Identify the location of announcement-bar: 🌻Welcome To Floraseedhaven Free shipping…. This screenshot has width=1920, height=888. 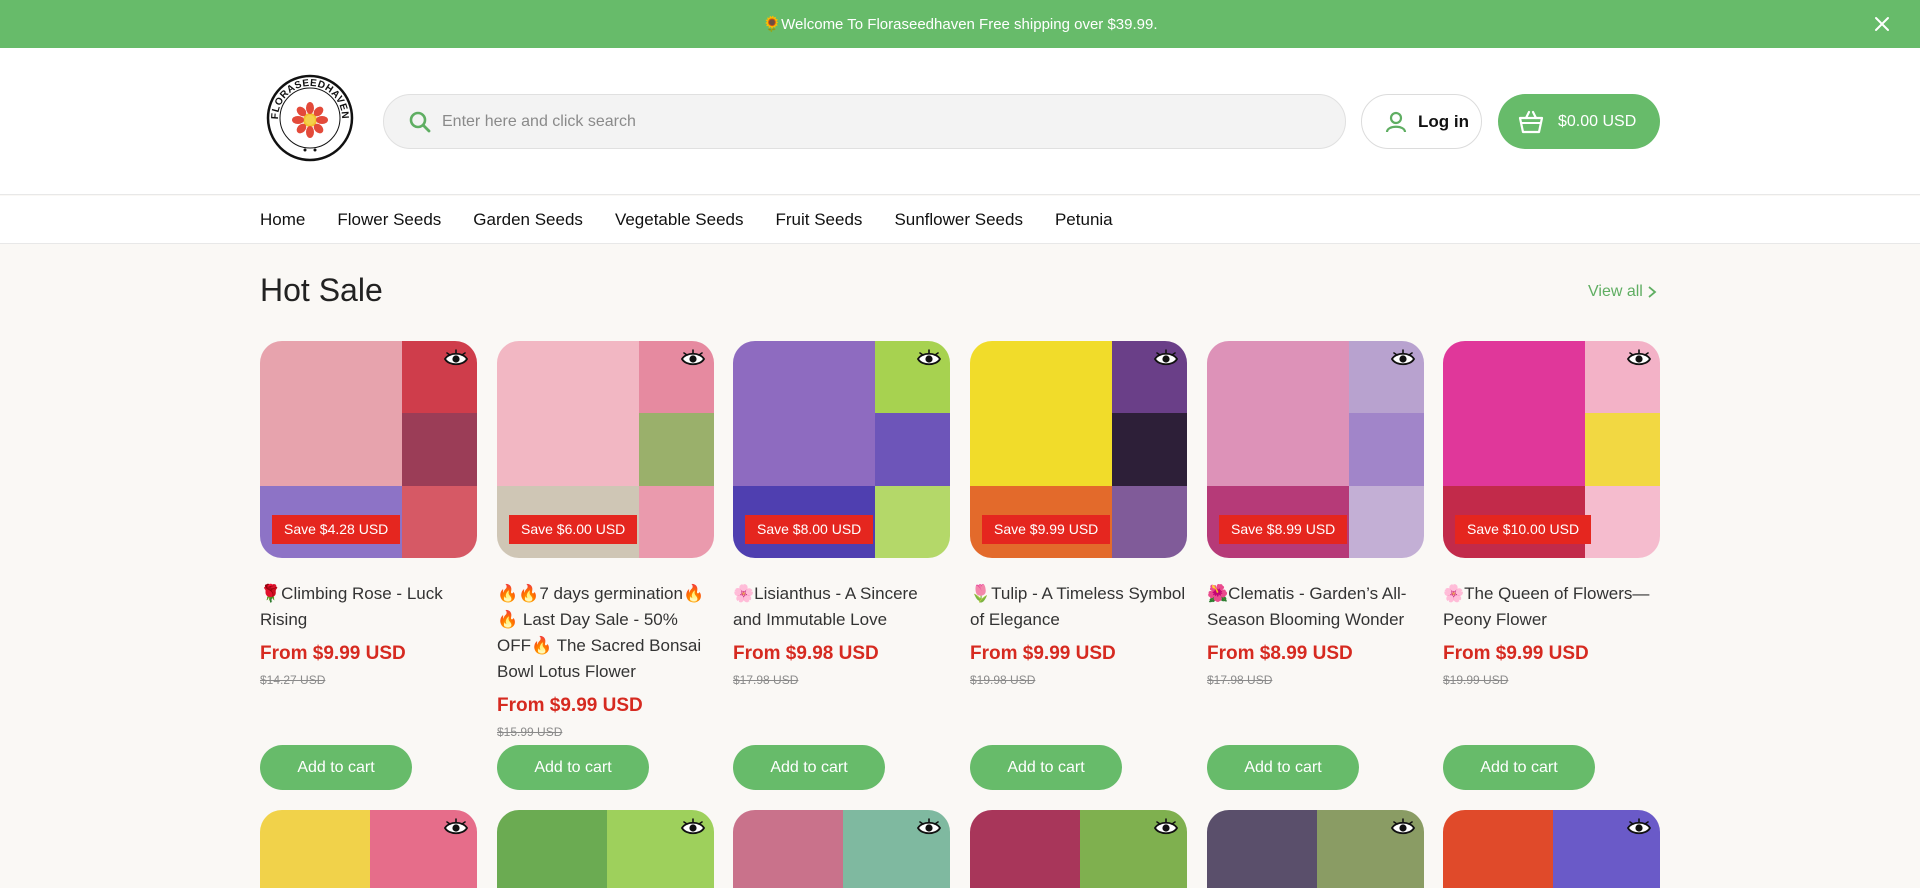
(960, 24).